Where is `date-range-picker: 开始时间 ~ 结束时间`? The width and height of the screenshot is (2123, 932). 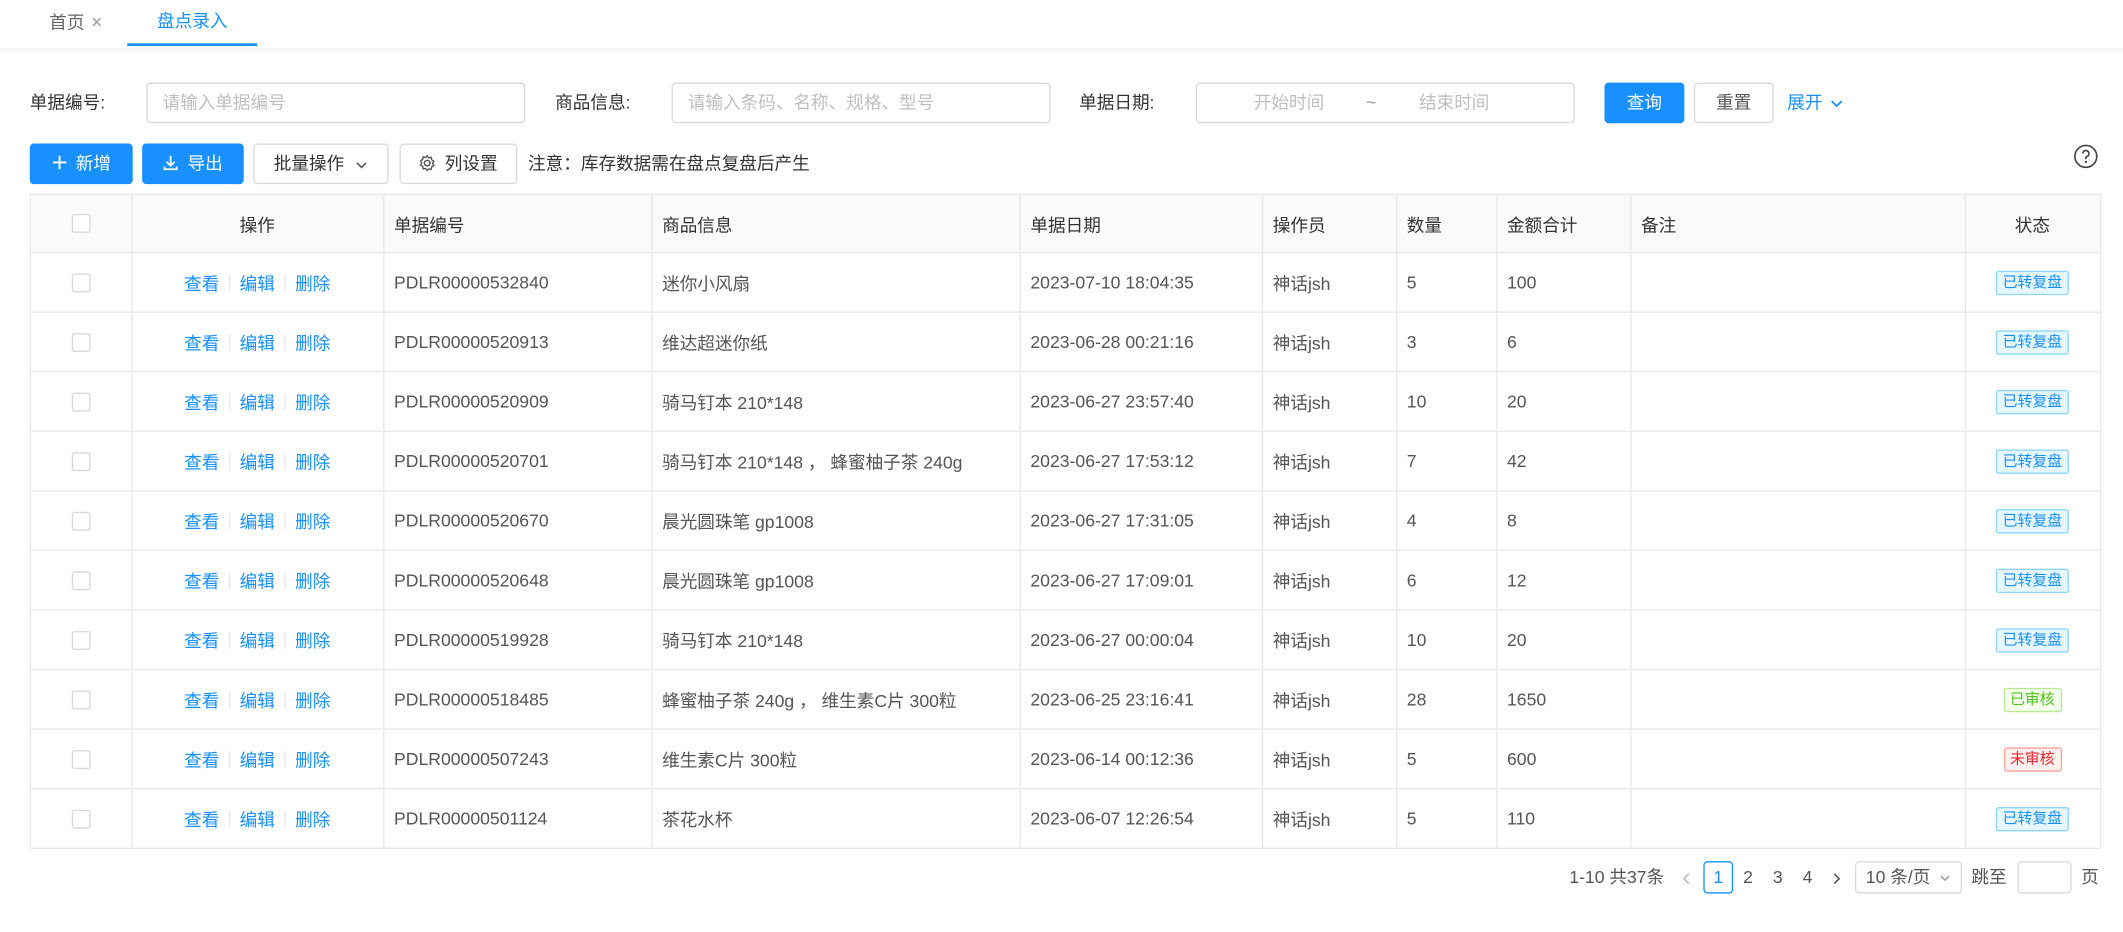
date-range-picker: 开始时间 ~ 结束时间 is located at coordinates (1385, 103).